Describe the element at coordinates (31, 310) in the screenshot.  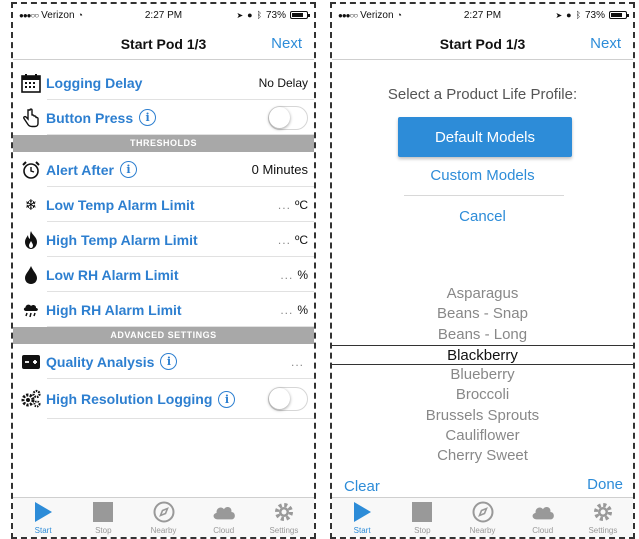
I see `rain-cloud-icon` at that location.